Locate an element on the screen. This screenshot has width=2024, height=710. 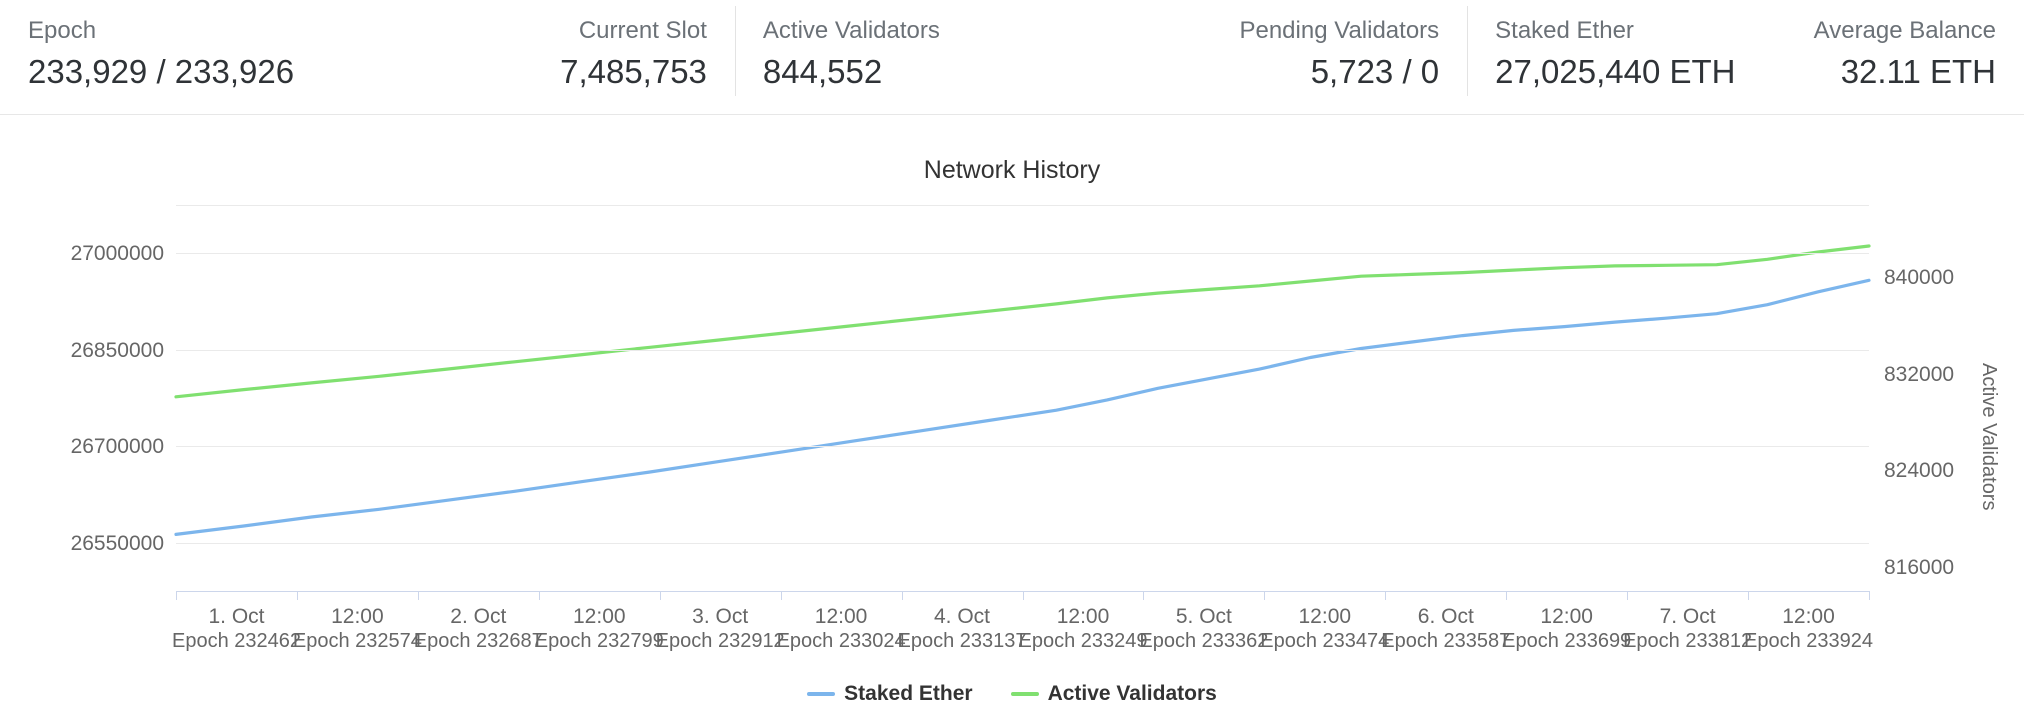
stat-current-slot-value: 7,485,753 is located at coordinates (633, 71).